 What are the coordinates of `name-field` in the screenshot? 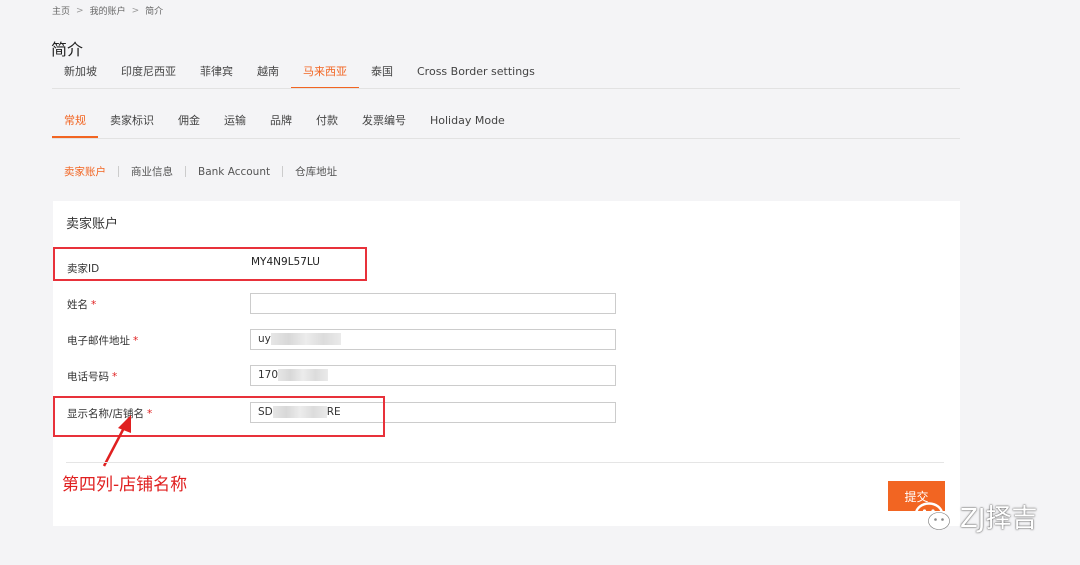 It's located at (433, 303).